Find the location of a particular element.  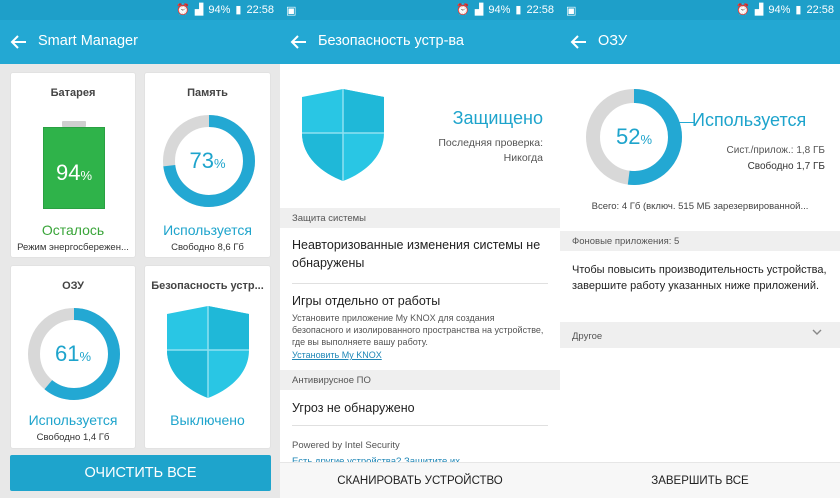

security-card: Безопасность устр... Выключено is located at coordinates (207, 357).